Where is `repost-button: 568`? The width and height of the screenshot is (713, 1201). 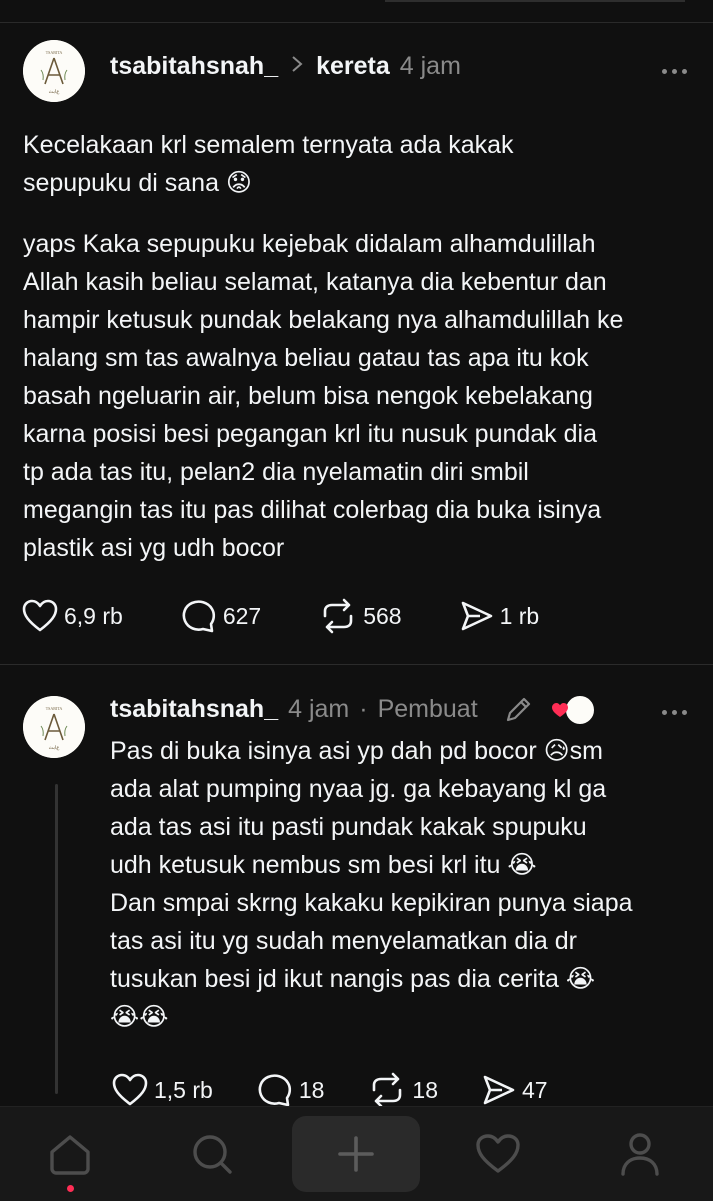
repost-button: 568 is located at coordinates (360, 616).